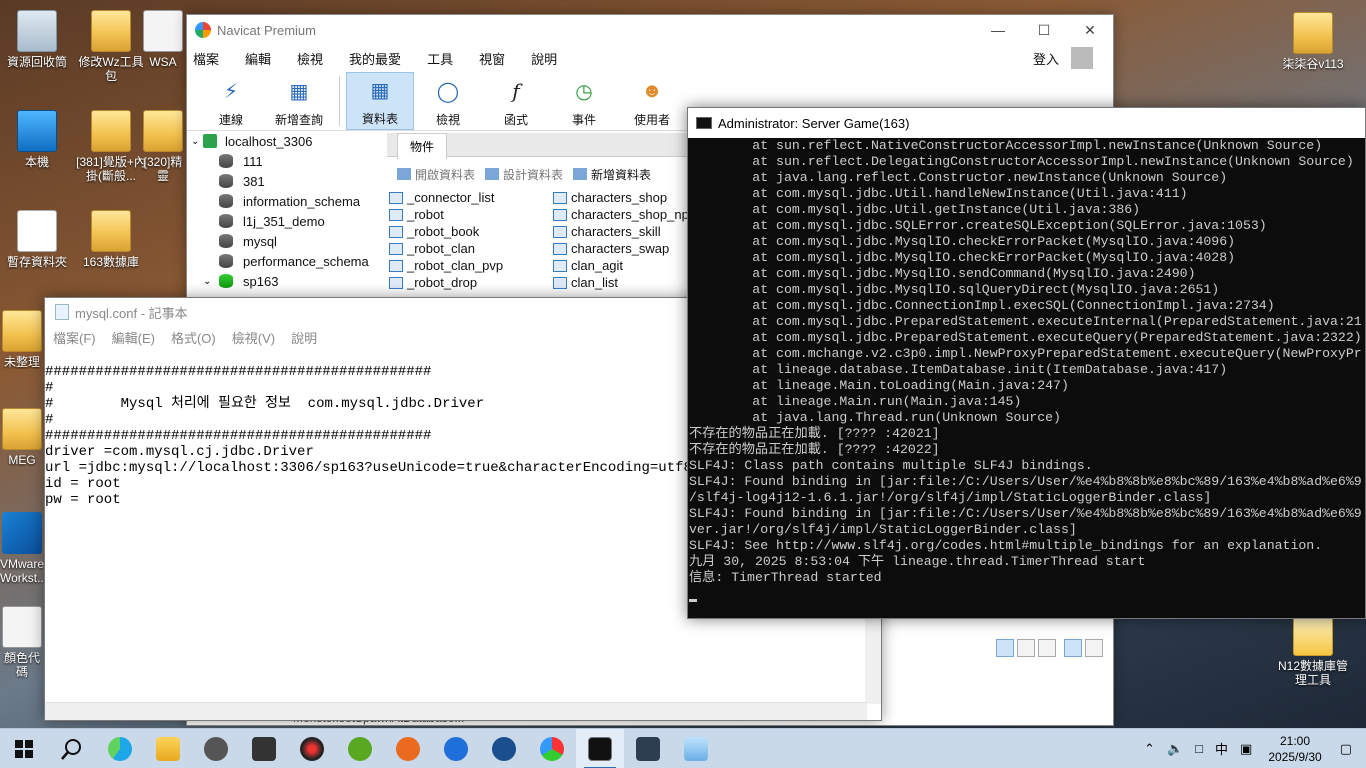  Describe the element at coordinates (552, 748) in the screenshot. I see `taskbar-app-color` at that location.